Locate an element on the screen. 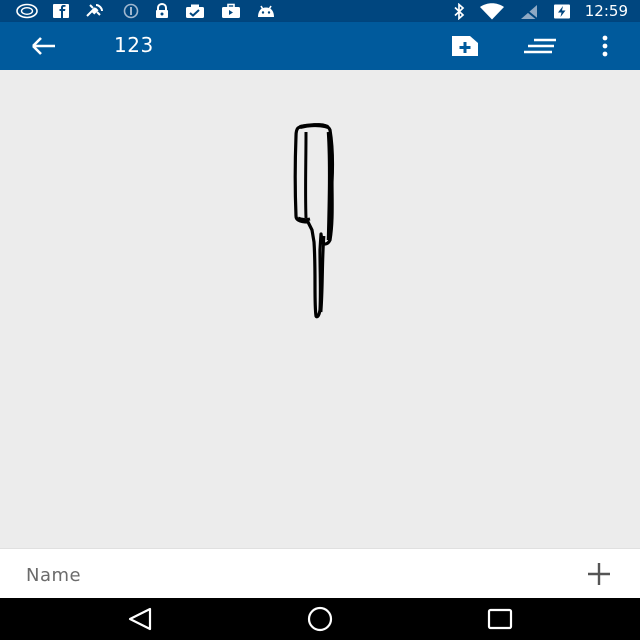 This screenshot has width=640, height=640. battery-charging-icon is located at coordinates (561, 11).